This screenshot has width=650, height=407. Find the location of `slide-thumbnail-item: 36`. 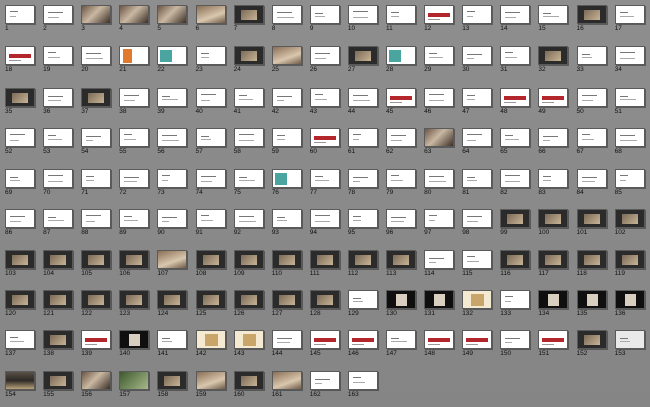

slide-thumbnail-item: 36 is located at coordinates (58, 101).